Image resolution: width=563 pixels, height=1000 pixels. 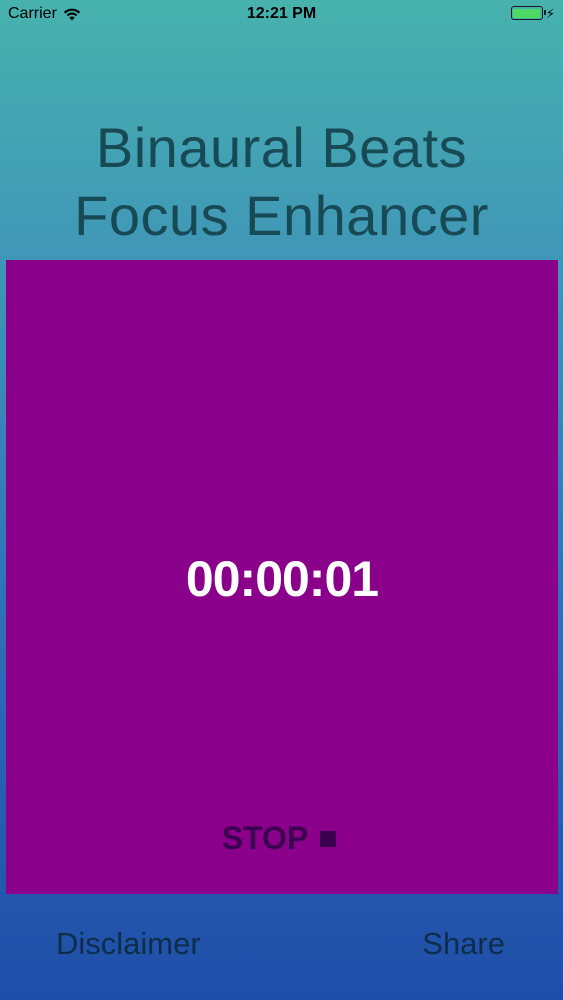 What do you see at coordinates (281, 945) in the screenshot?
I see `bottom-bar: Disclaimer Share` at bounding box center [281, 945].